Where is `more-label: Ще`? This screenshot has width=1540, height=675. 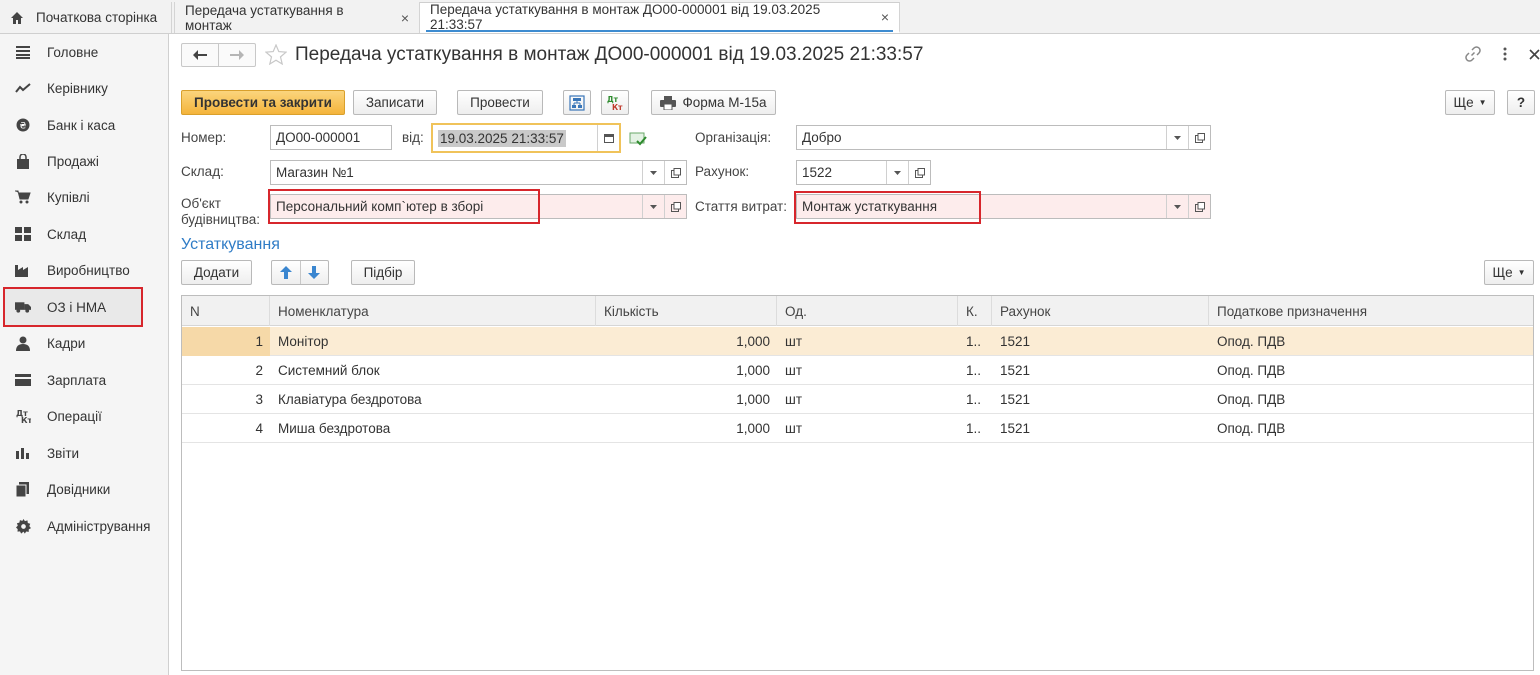 more-label: Ще is located at coordinates (1463, 102).